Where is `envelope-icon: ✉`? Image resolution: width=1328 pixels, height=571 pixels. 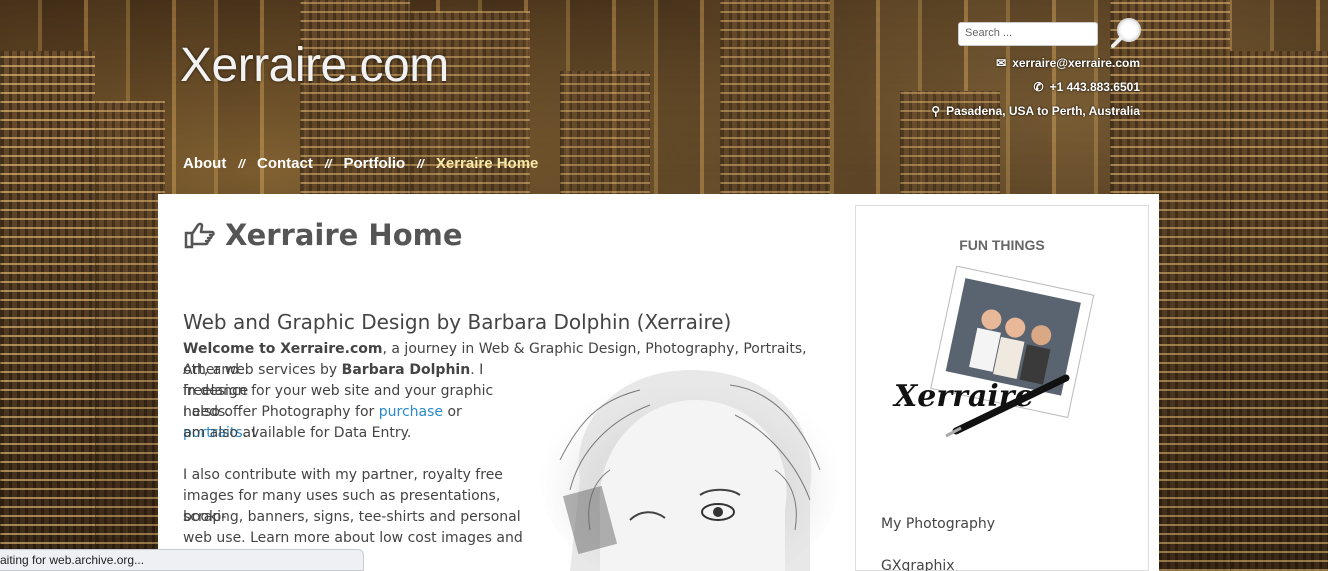 envelope-icon: ✉ is located at coordinates (1001, 63).